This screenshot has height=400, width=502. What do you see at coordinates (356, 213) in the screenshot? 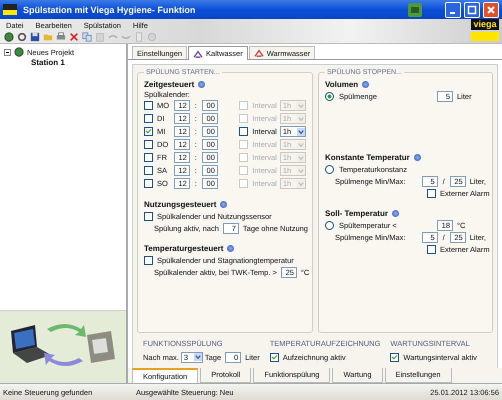
I see `section-title: Soll- Temperatur` at bounding box center [356, 213].